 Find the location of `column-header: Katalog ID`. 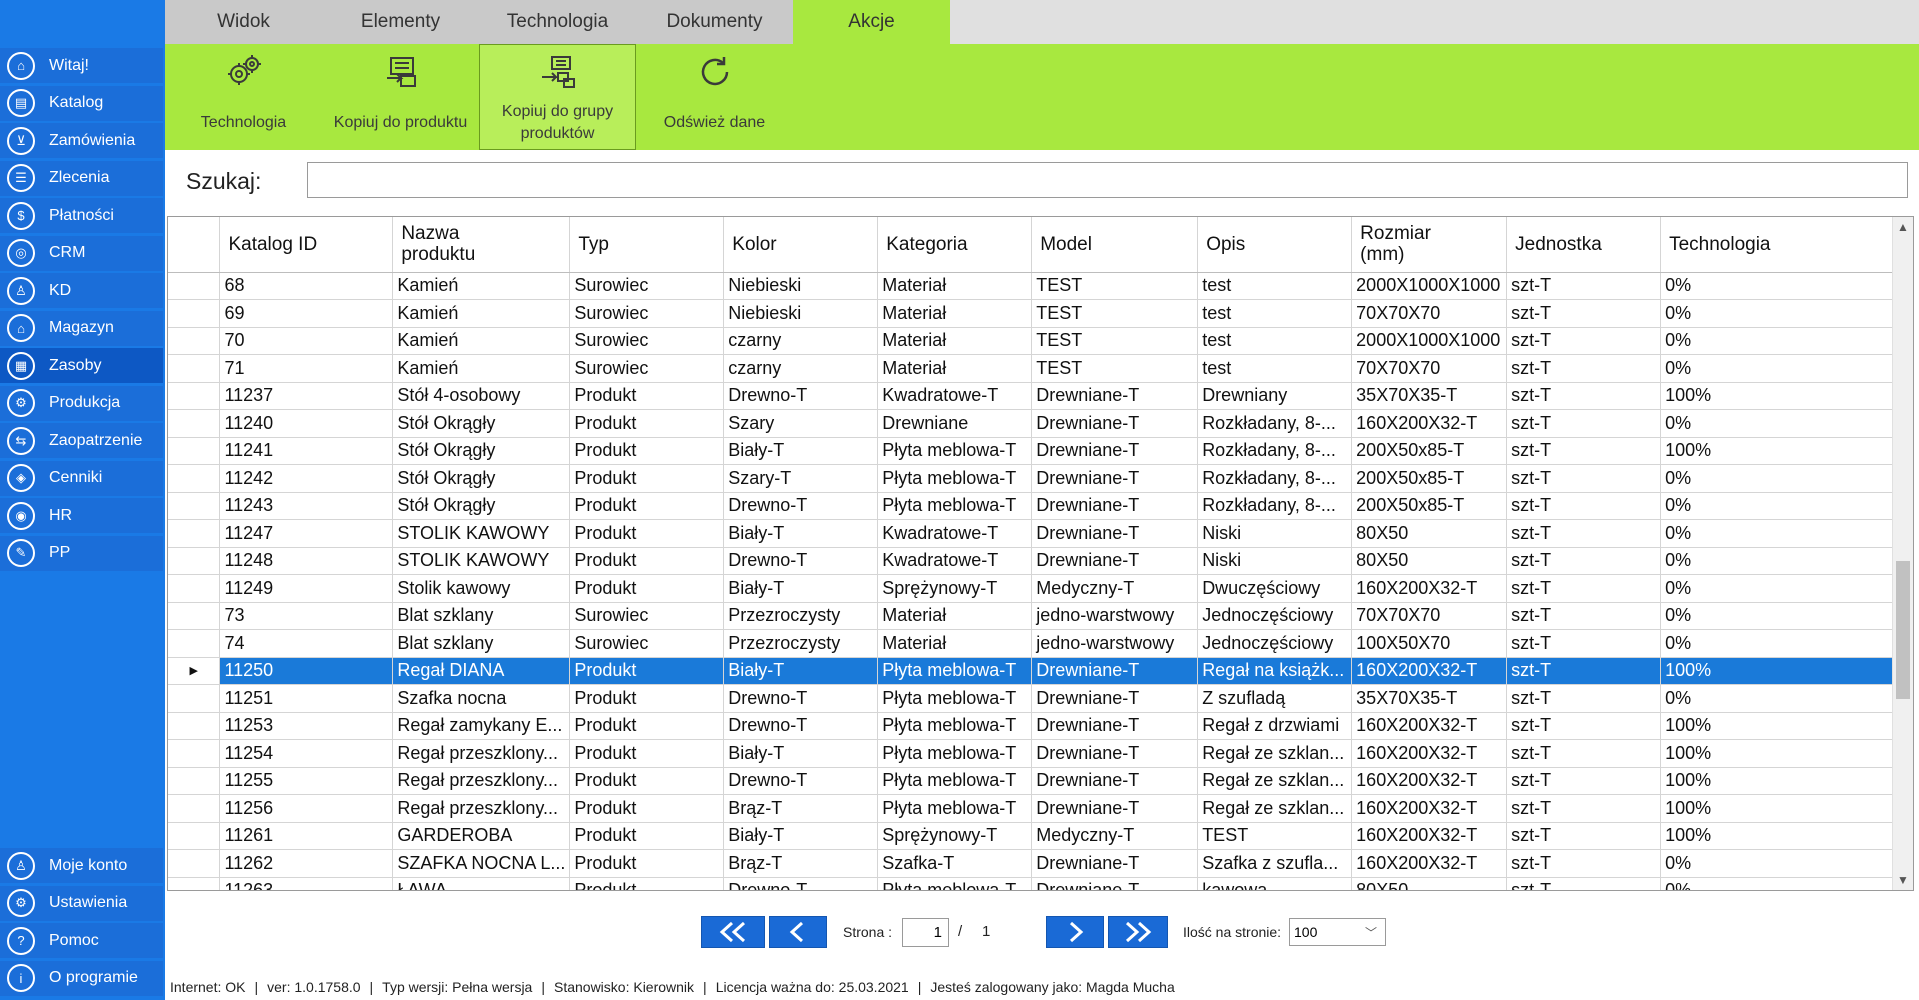

column-header: Katalog ID is located at coordinates (306, 245).